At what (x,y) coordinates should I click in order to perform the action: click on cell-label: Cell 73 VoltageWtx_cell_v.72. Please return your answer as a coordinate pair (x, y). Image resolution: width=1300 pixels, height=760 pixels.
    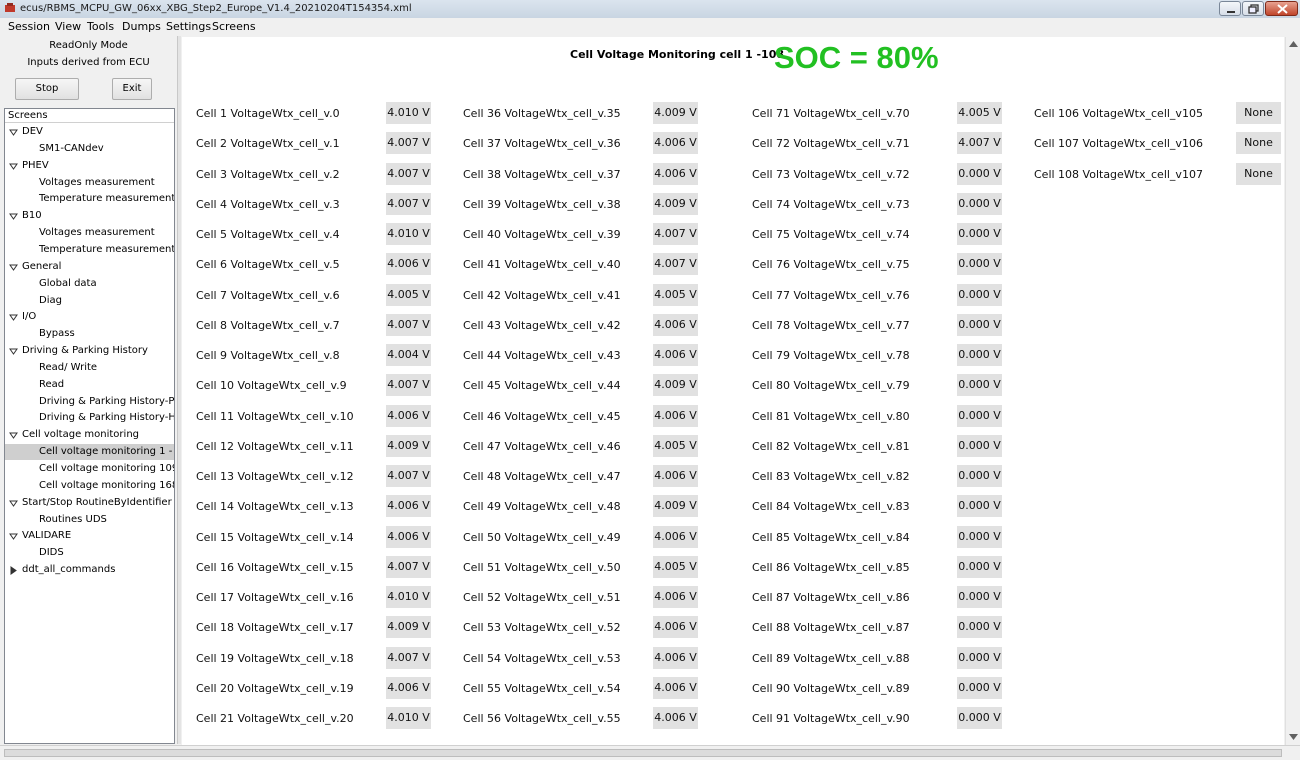
    Looking at the image, I should click on (831, 174).